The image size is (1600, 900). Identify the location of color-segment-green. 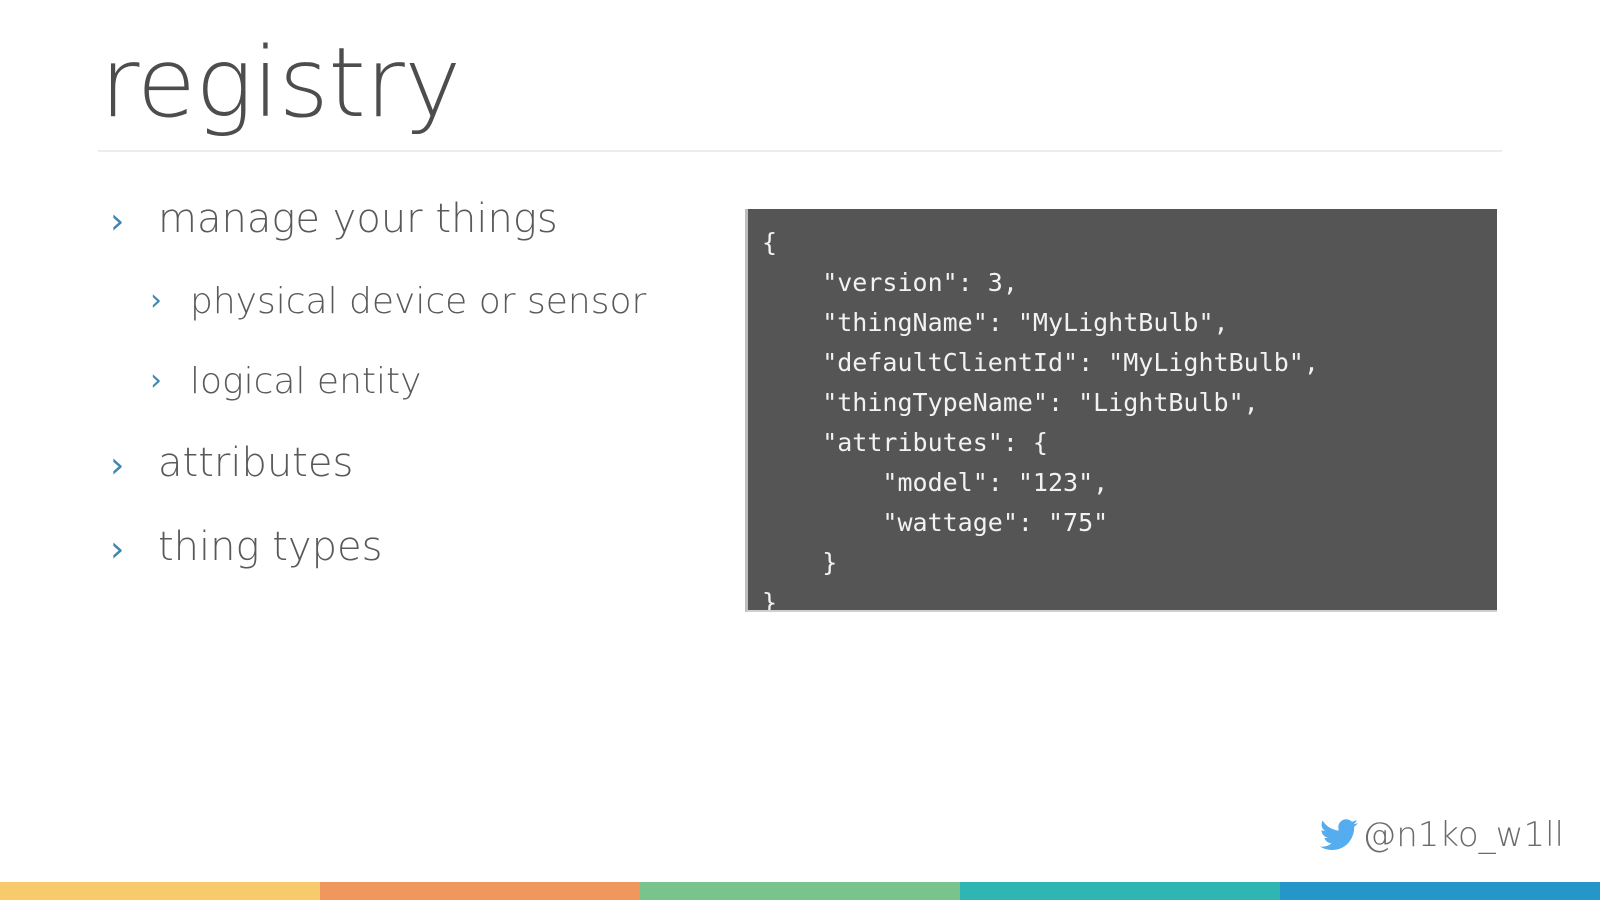
(800, 891).